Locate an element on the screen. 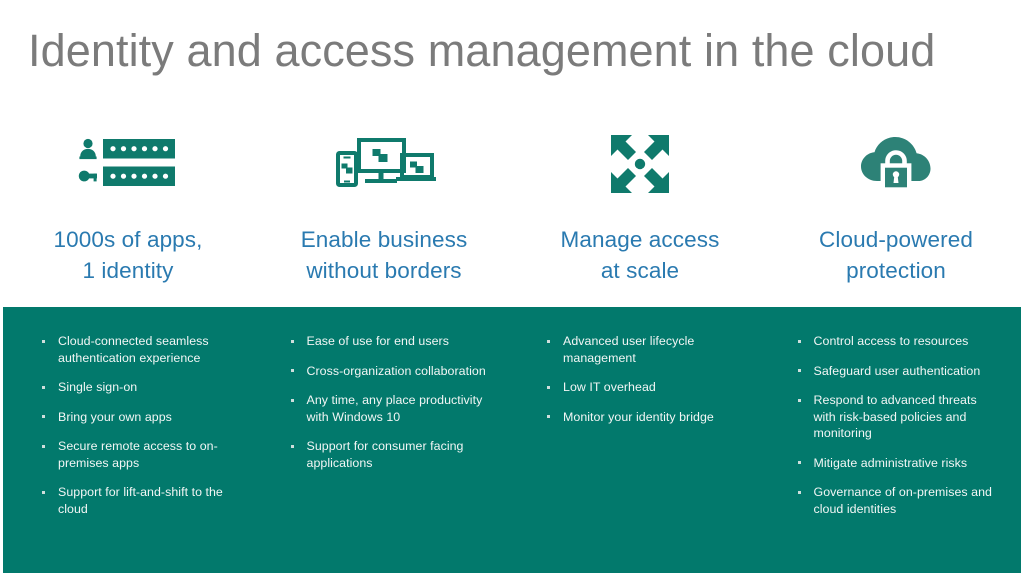 This screenshot has width=1024, height=576. feature-column-4: Cloud-powered protection is located at coordinates (896, 215).